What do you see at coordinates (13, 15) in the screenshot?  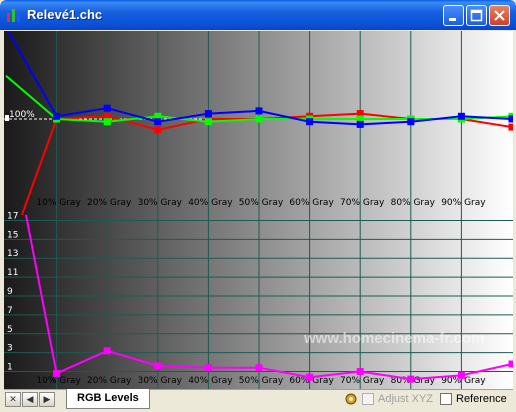 I see `app-icon` at bounding box center [13, 15].